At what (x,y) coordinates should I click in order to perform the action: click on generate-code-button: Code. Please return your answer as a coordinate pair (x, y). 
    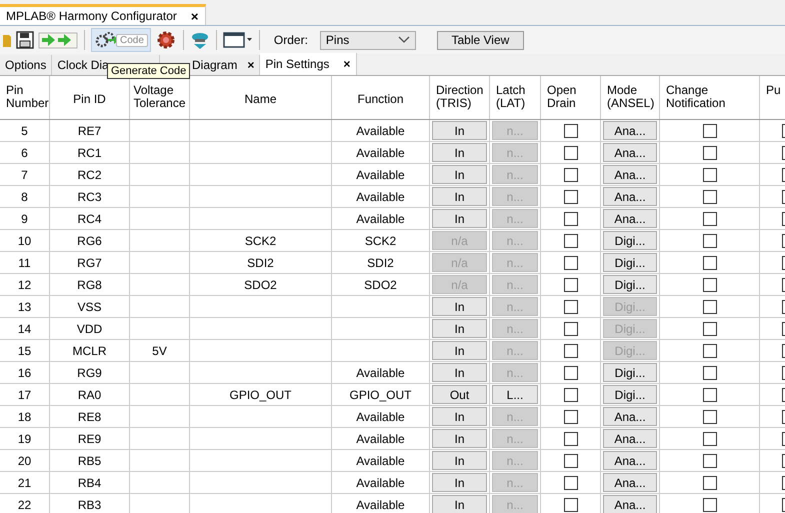
    Looking at the image, I should click on (121, 40).